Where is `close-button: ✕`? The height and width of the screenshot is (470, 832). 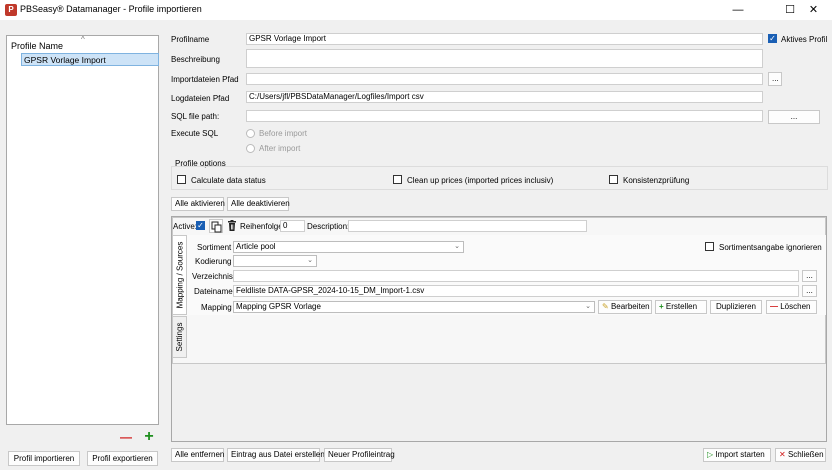 close-button: ✕ is located at coordinates (813, 10).